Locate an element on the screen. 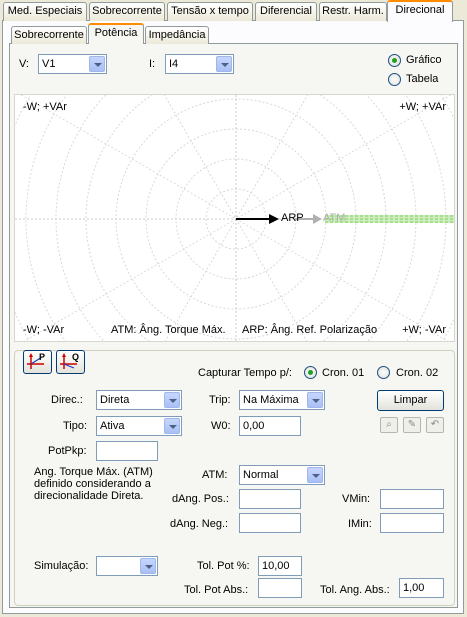 This screenshot has height=617, width=467. vmin-field is located at coordinates (412, 499).